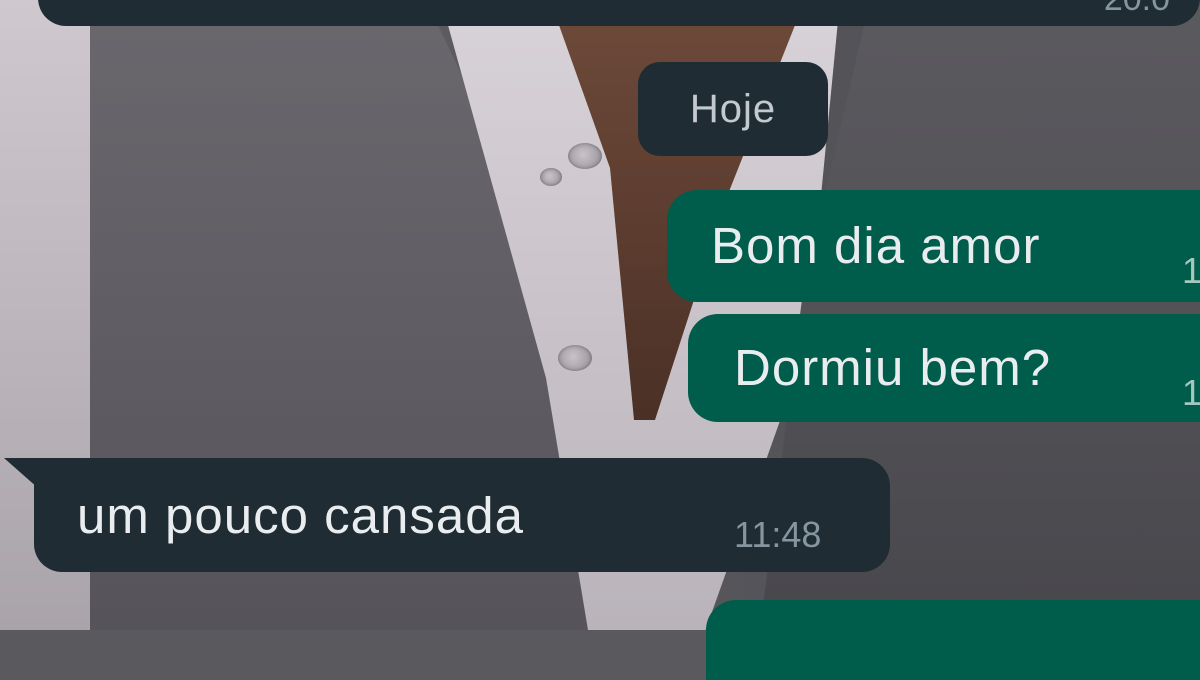  Describe the element at coordinates (953, 640) in the screenshot. I see `message-bubble-next` at that location.